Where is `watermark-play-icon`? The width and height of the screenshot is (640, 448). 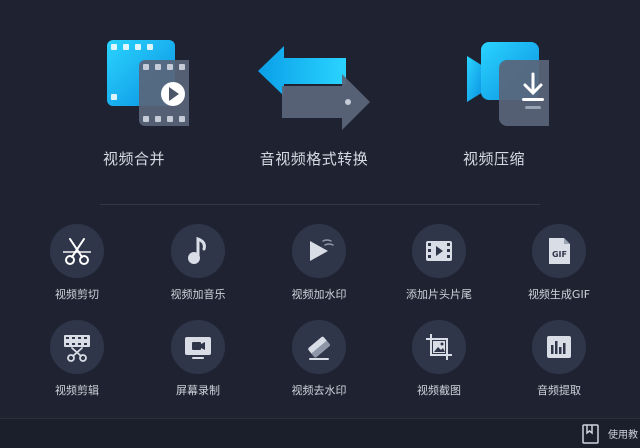
watermark-play-icon is located at coordinates (319, 251).